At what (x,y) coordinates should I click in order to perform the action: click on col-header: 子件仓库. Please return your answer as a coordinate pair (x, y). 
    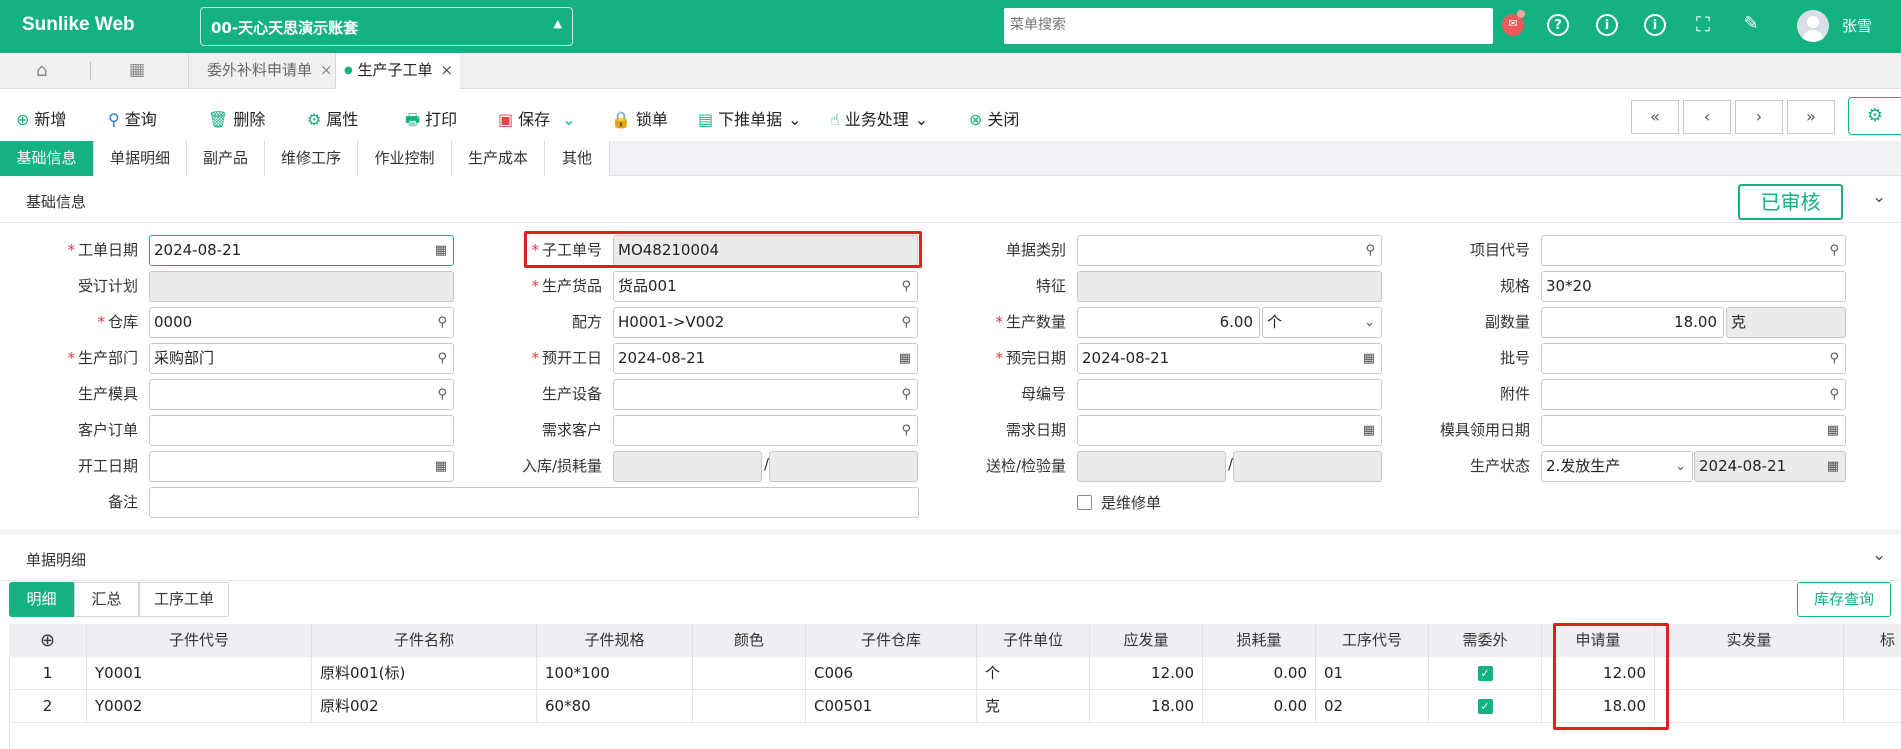
    Looking at the image, I should click on (891, 640).